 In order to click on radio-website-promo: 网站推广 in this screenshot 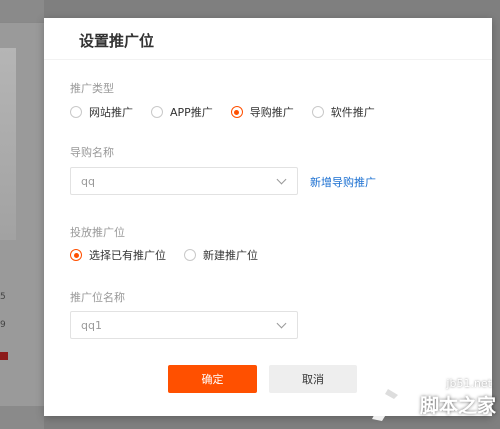, I will do `click(101, 112)`.